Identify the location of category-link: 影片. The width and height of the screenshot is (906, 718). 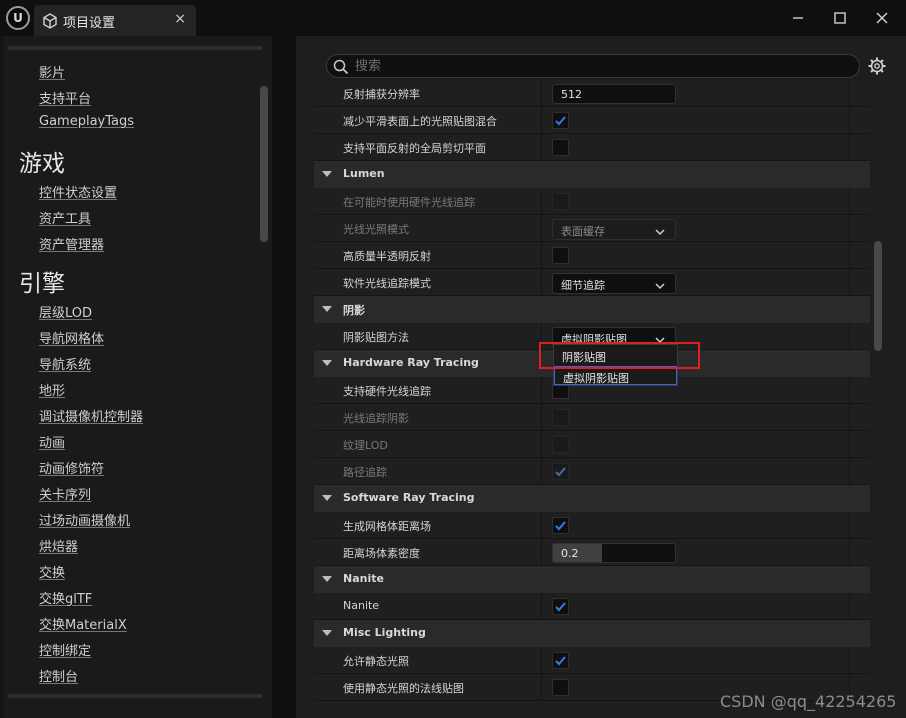
(52, 71).